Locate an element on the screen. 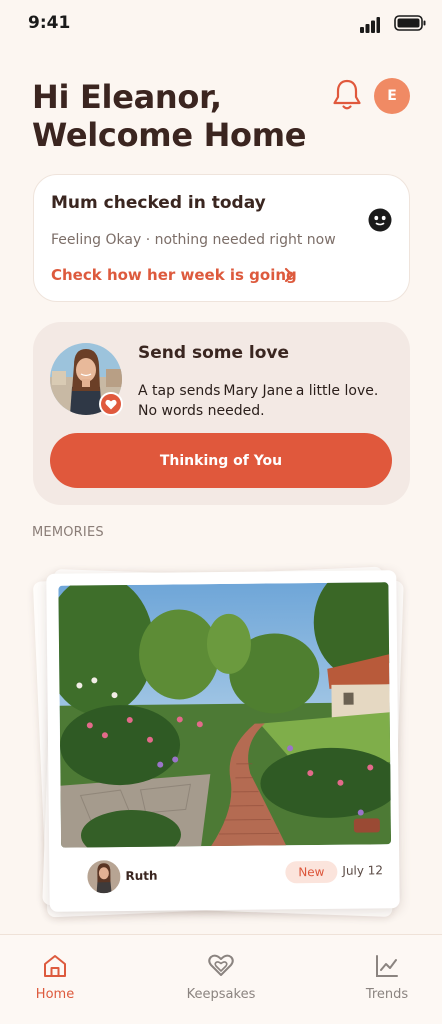 The height and width of the screenshot is (1024, 442). greeting-line-2: Welcome Home is located at coordinates (169, 135).